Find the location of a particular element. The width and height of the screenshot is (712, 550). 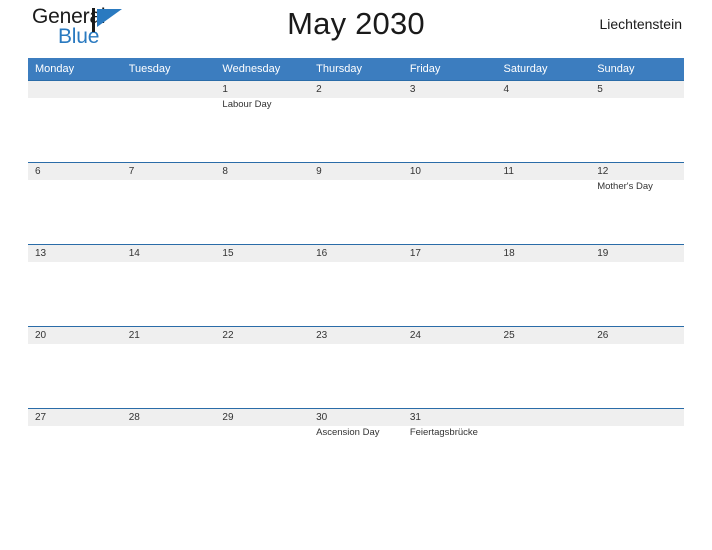

day-number: 24 is located at coordinates (415, 335).